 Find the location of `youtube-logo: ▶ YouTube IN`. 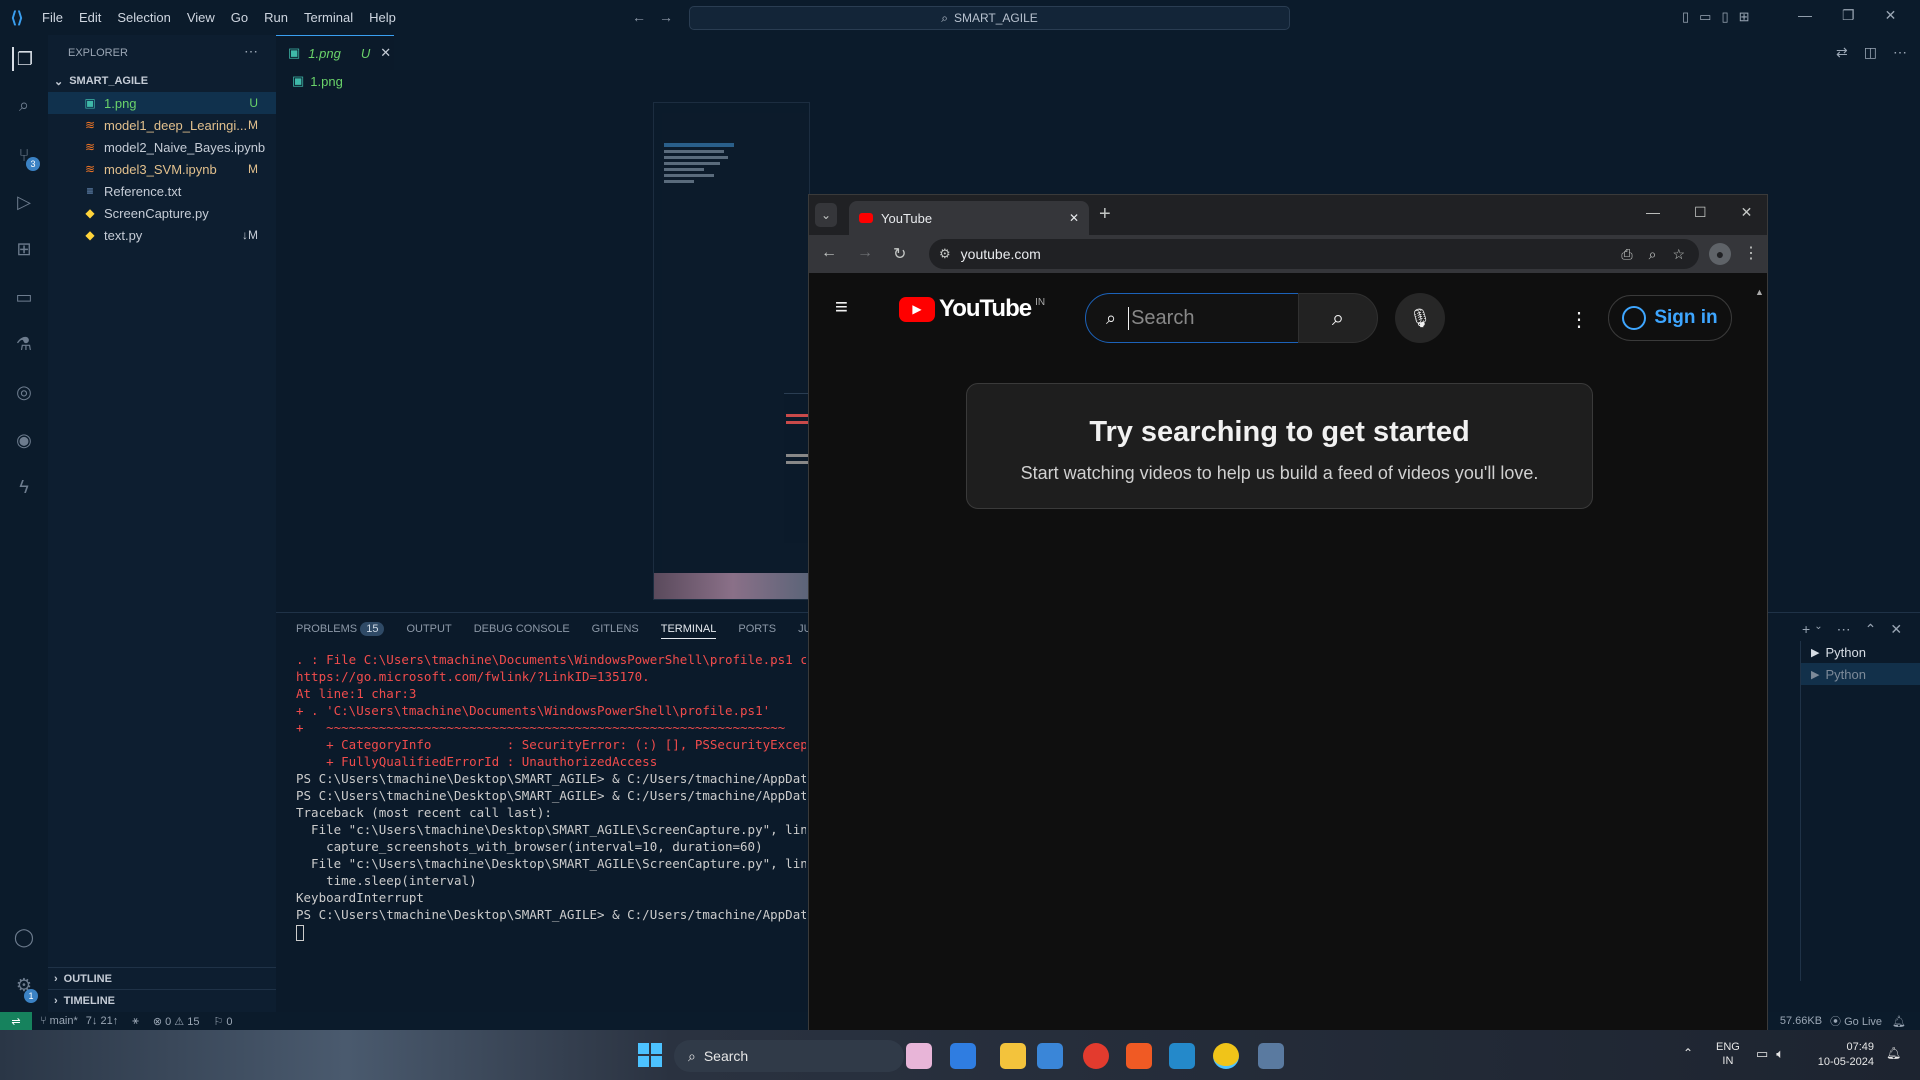

youtube-logo: ▶ YouTube IN is located at coordinates (972, 309).